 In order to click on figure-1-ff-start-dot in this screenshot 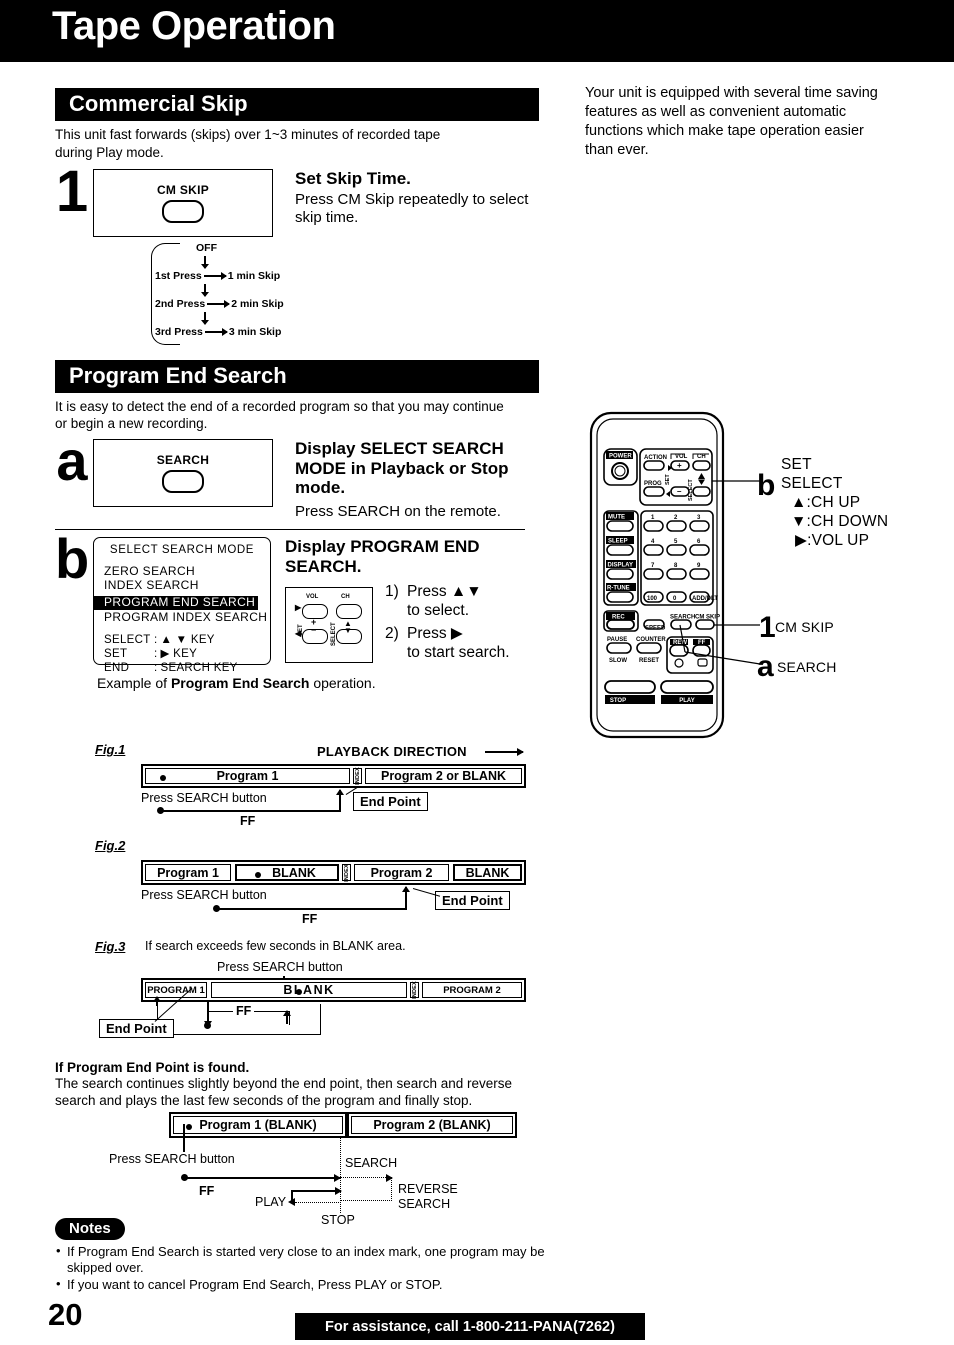, I will do `click(160, 810)`.